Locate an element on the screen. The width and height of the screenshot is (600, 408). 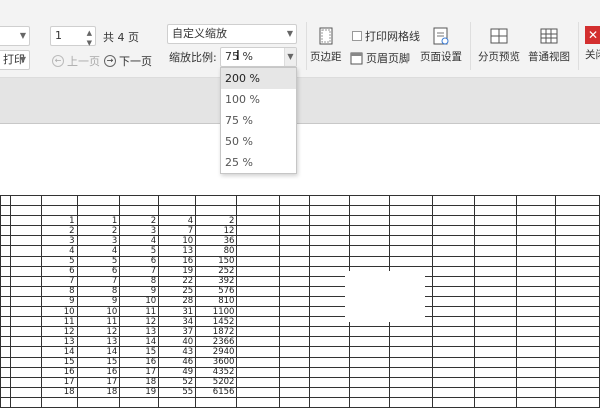
zoom-mode-select: 自定义缩放 ▼ is located at coordinates (232, 34).